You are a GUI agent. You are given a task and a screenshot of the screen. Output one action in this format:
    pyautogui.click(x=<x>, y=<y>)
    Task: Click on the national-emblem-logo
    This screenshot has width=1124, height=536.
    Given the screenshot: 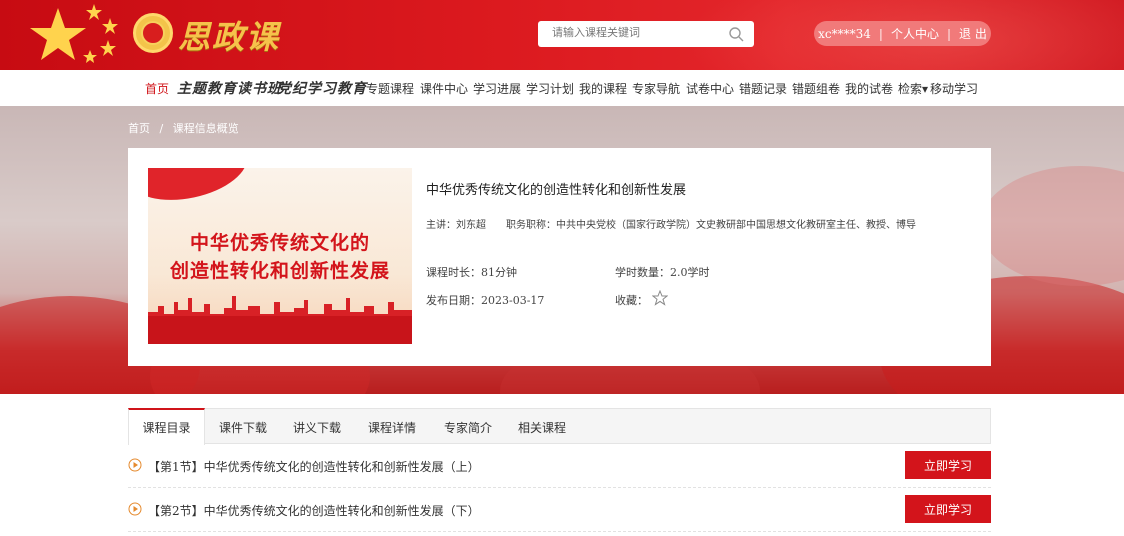 What is the action you would take?
    pyautogui.click(x=153, y=33)
    